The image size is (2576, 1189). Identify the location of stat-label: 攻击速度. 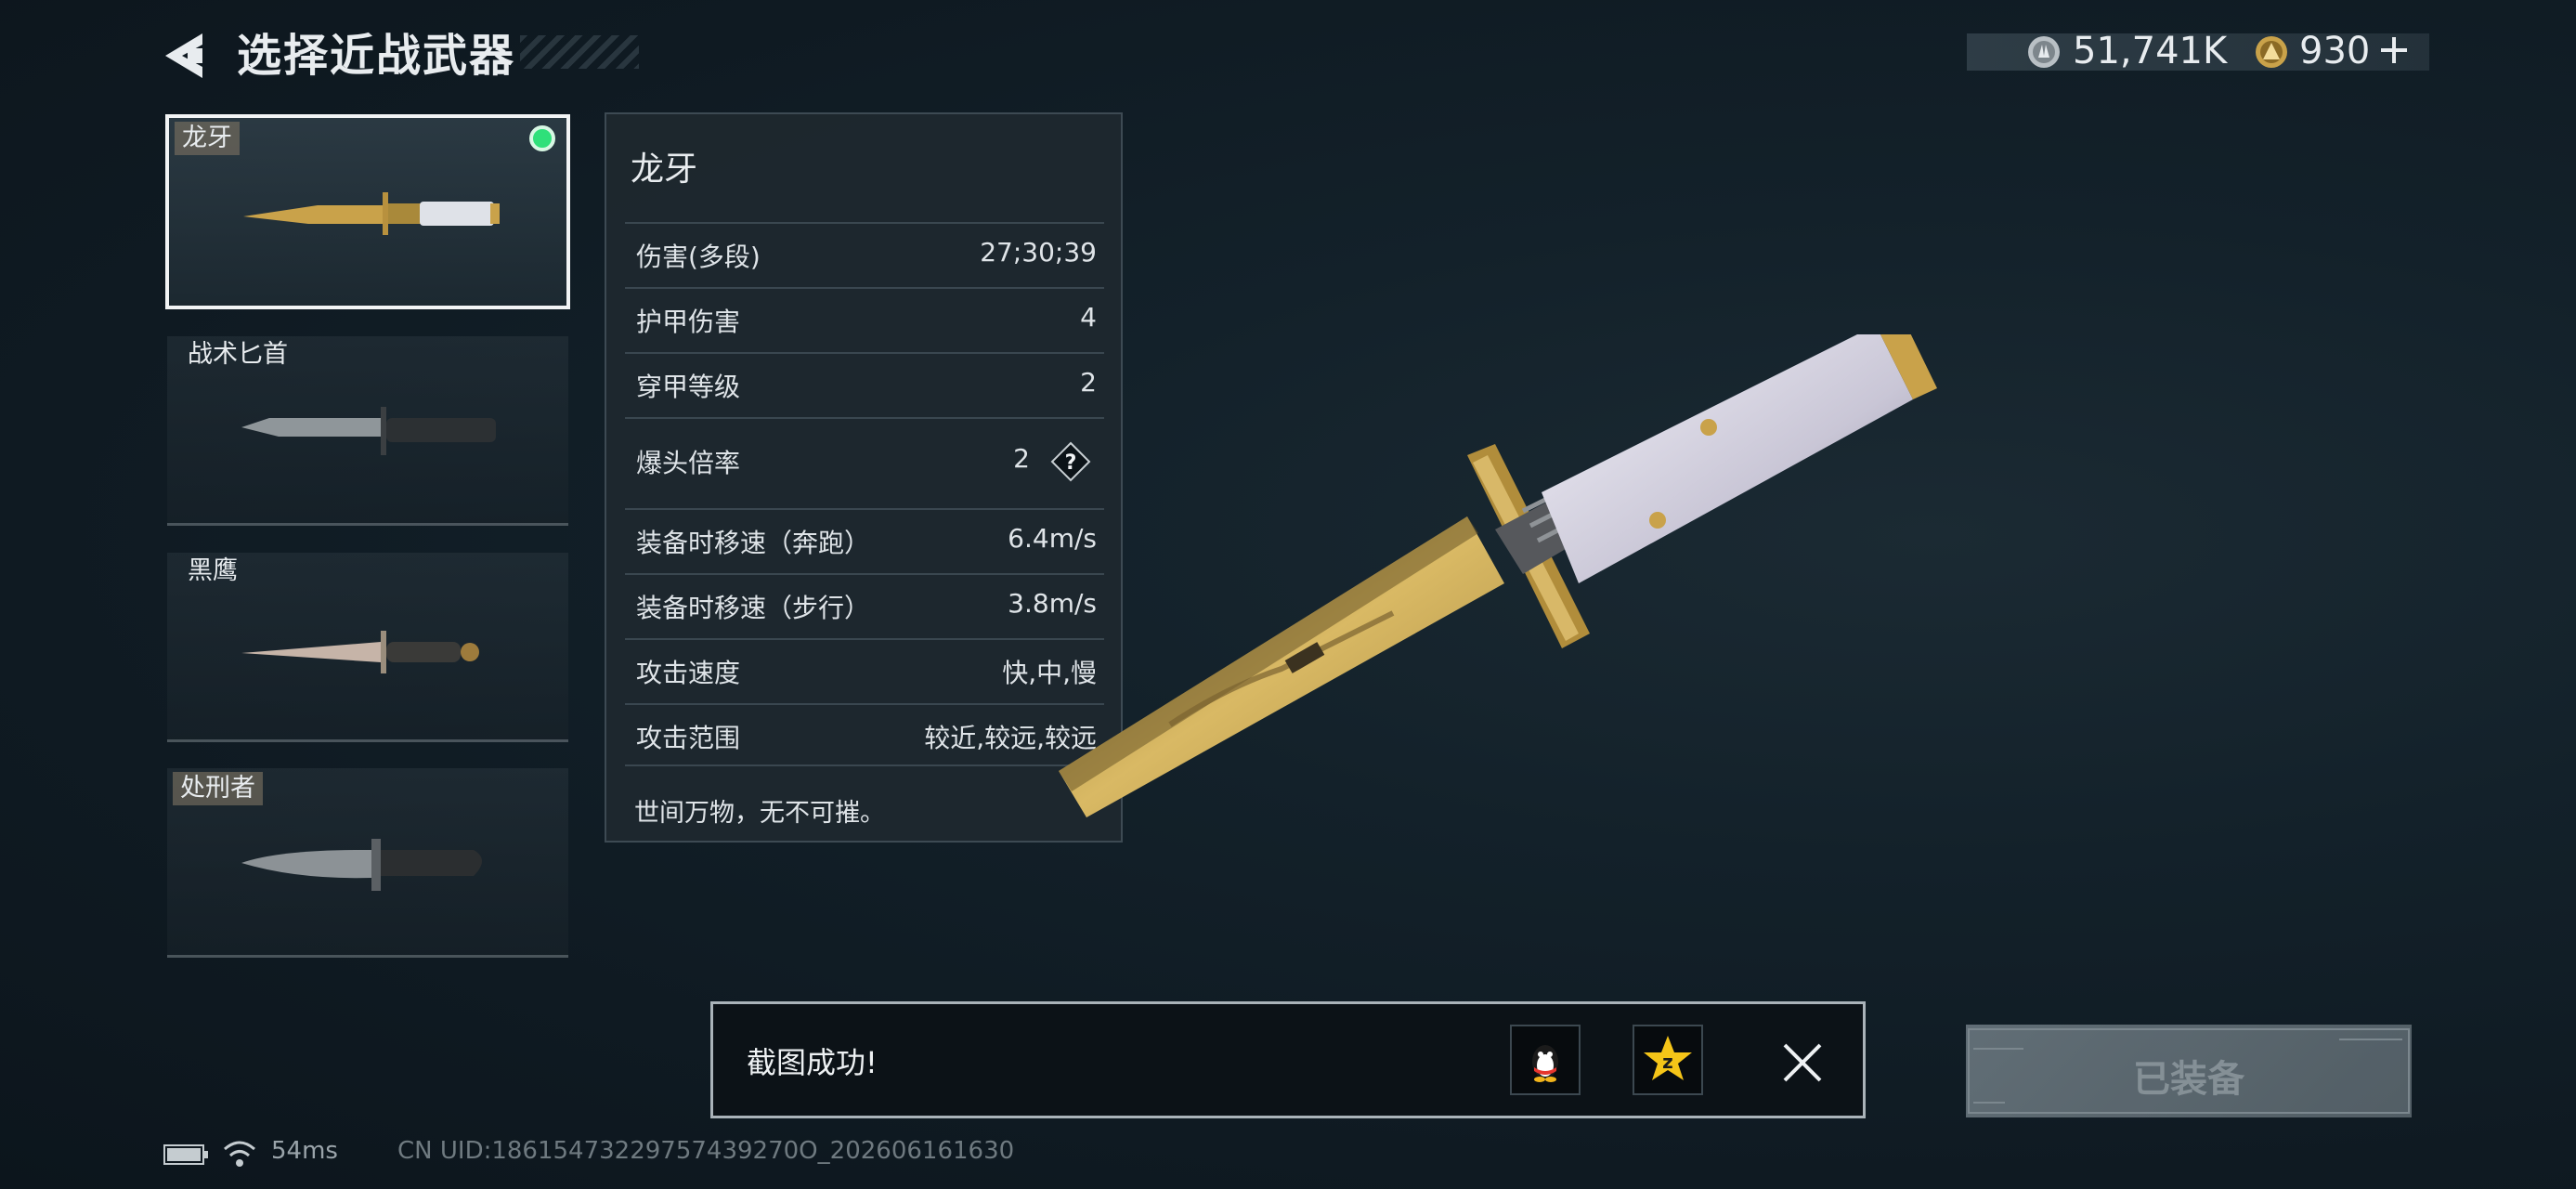
(688, 673).